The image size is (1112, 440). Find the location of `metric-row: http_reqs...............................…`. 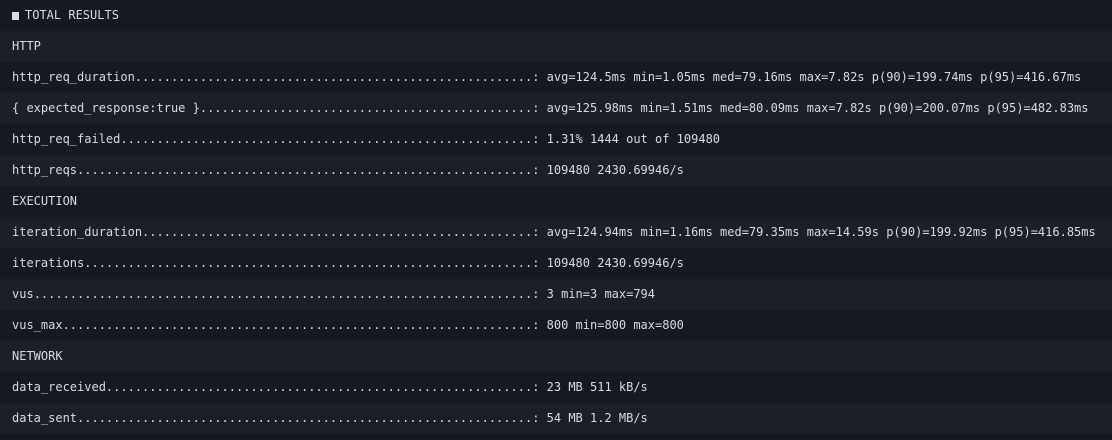

metric-row: http_reqs...............................… is located at coordinates (556, 170).